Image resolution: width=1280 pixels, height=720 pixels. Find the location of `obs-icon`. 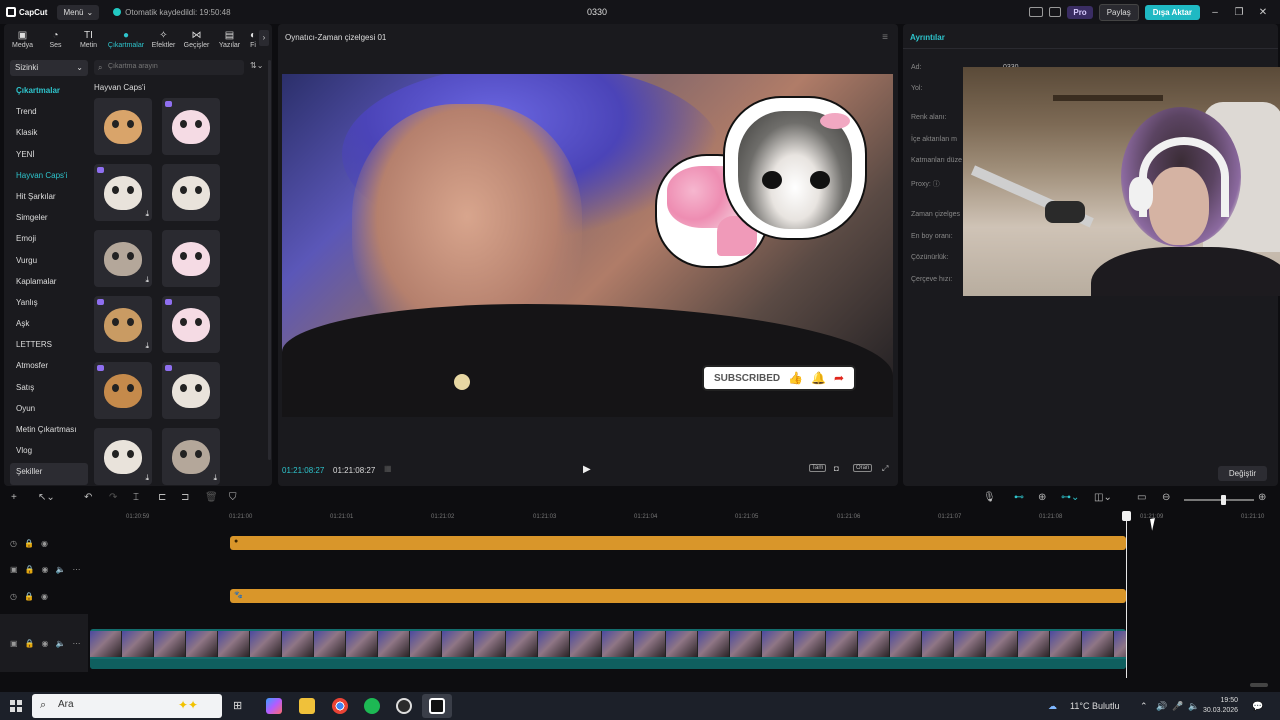

obs-icon is located at coordinates (404, 706).